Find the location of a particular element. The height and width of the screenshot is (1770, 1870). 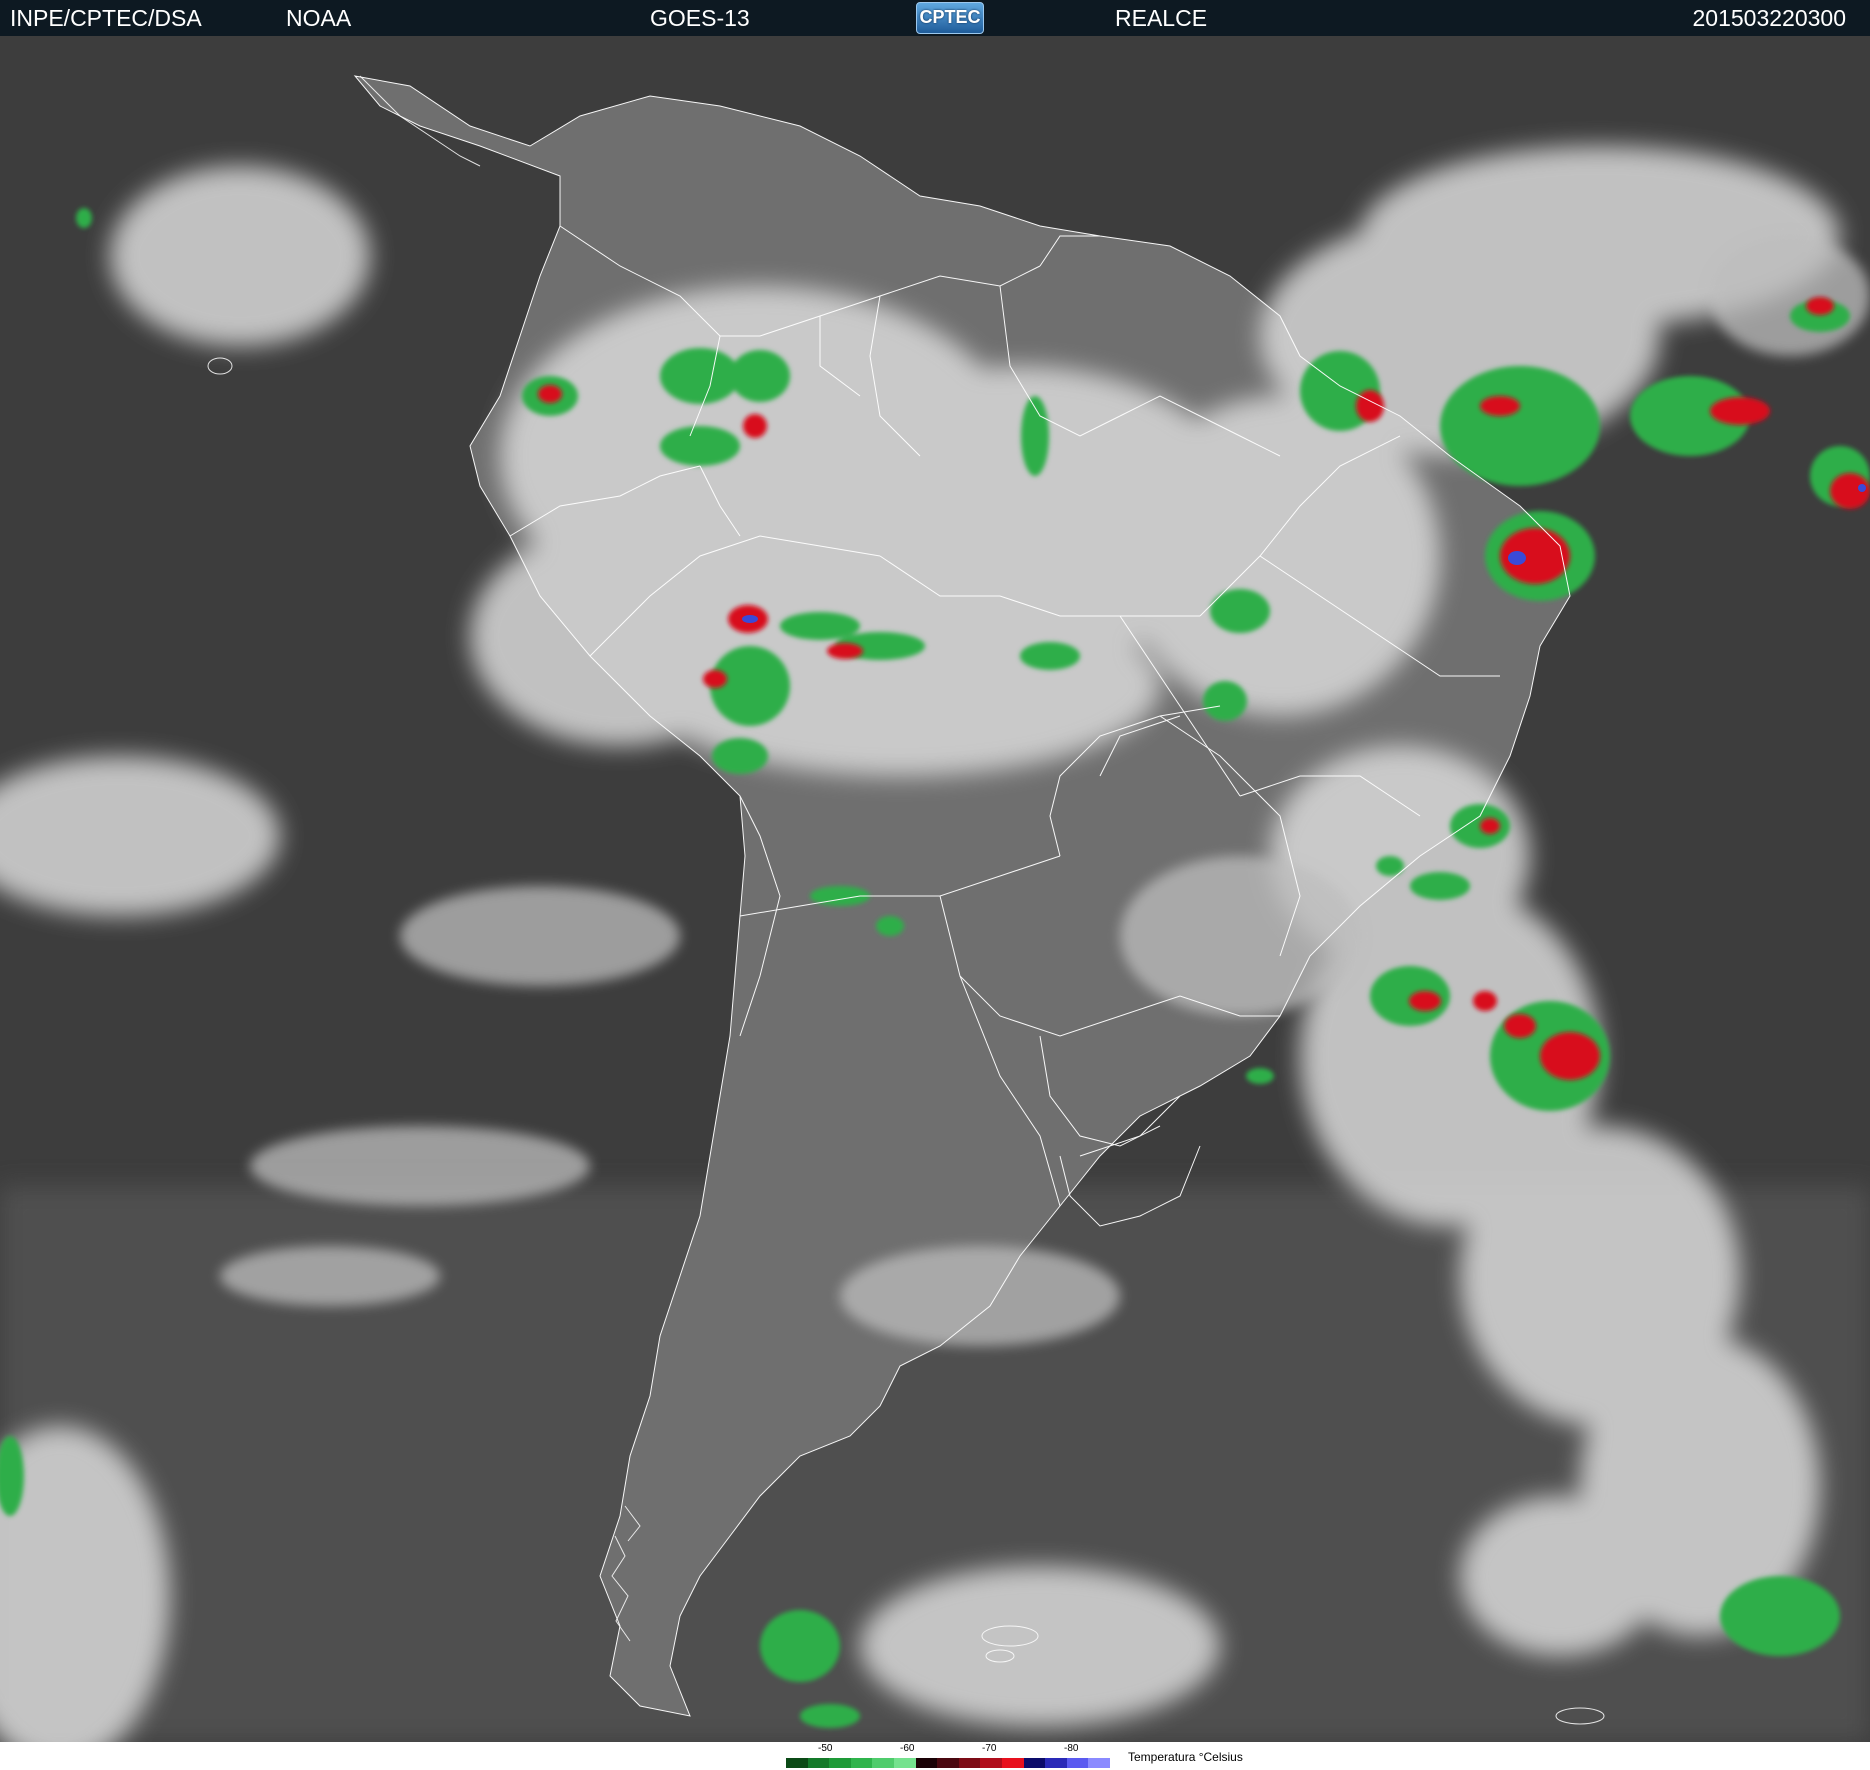

cptec-logo: CPTEC is located at coordinates (950, 18).